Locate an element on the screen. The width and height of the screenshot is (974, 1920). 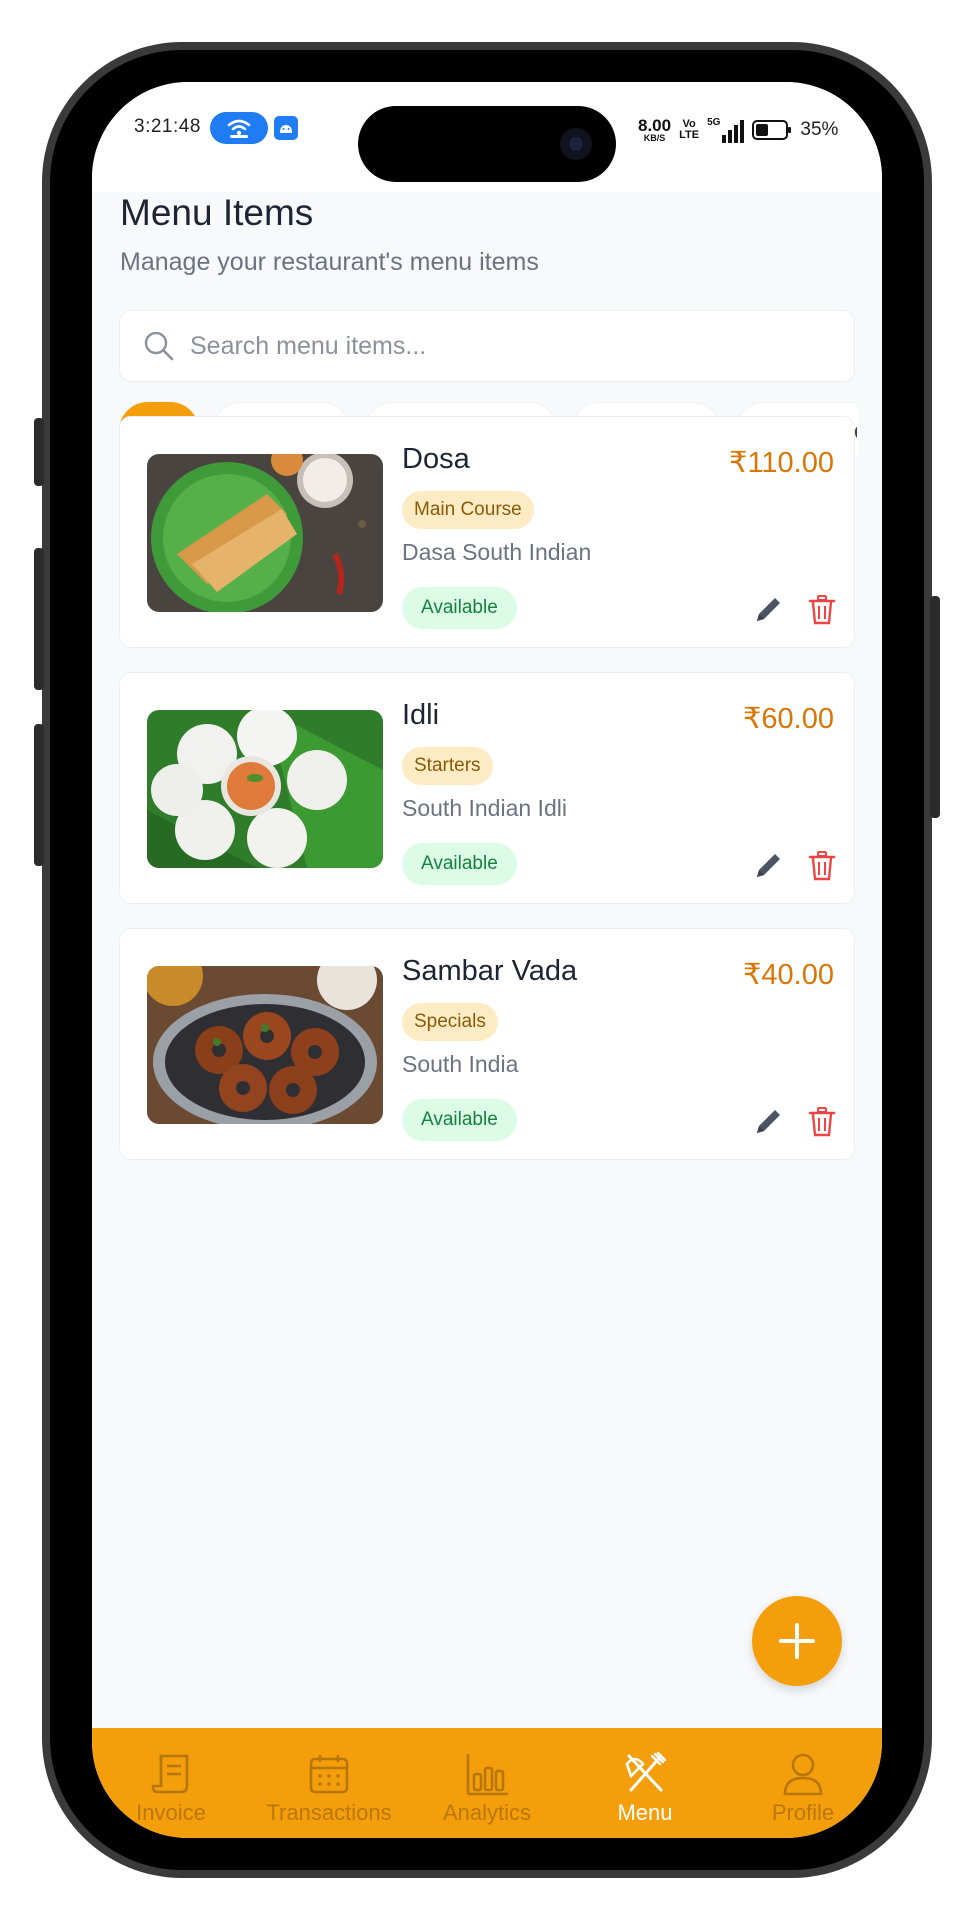
nav-label: Invoice is located at coordinates (171, 1812).